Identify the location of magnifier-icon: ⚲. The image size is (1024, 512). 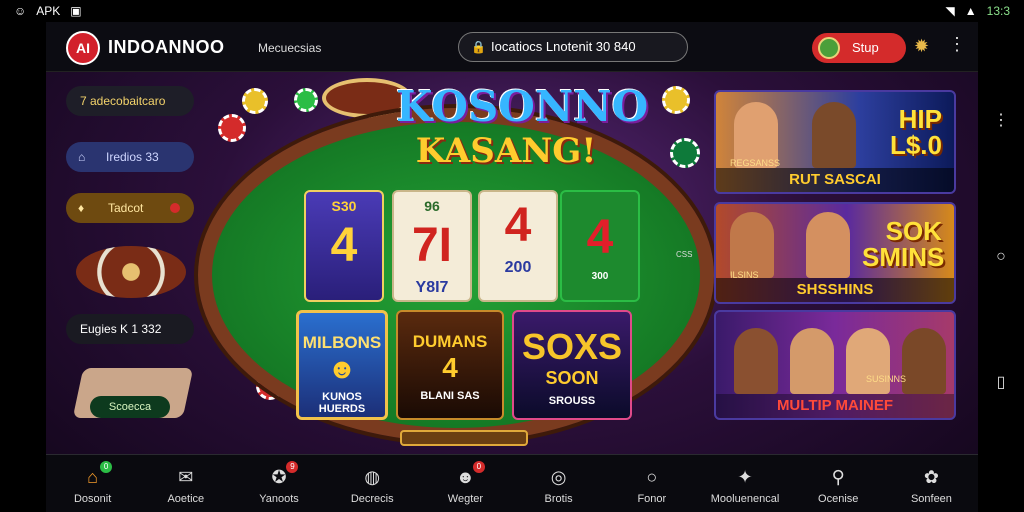
(838, 477).